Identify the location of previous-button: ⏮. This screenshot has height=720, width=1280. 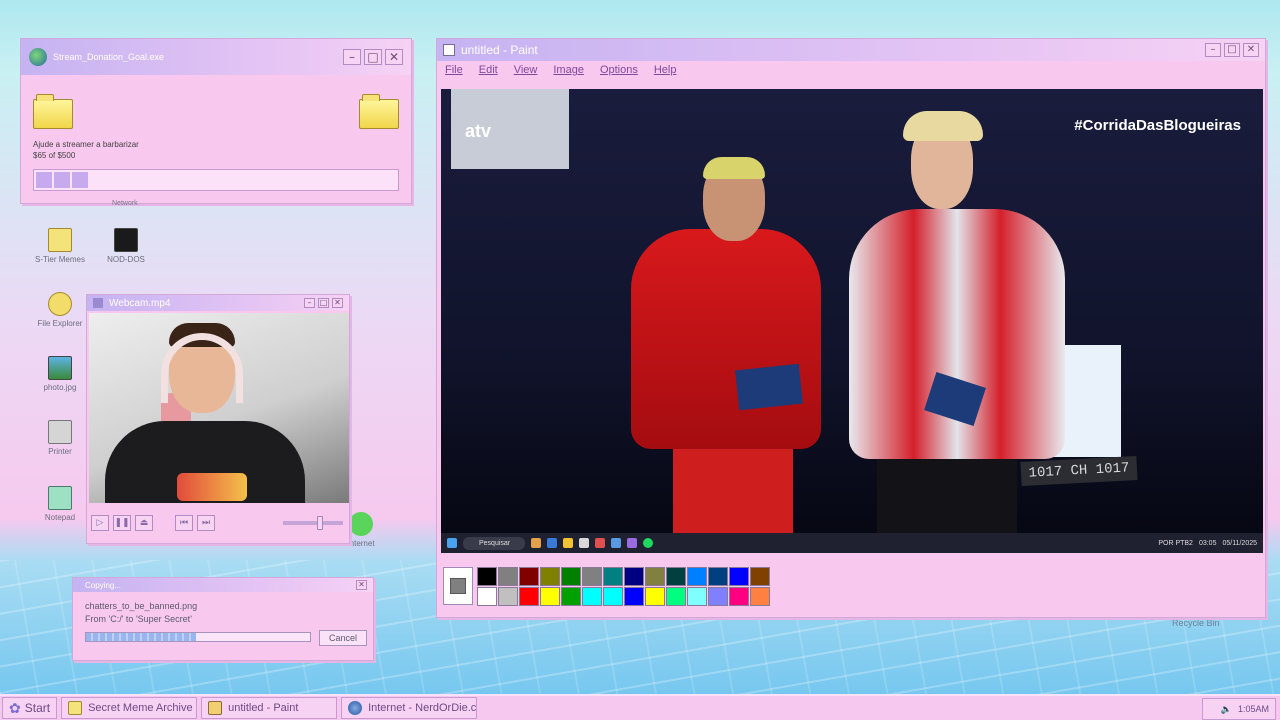
(184, 523).